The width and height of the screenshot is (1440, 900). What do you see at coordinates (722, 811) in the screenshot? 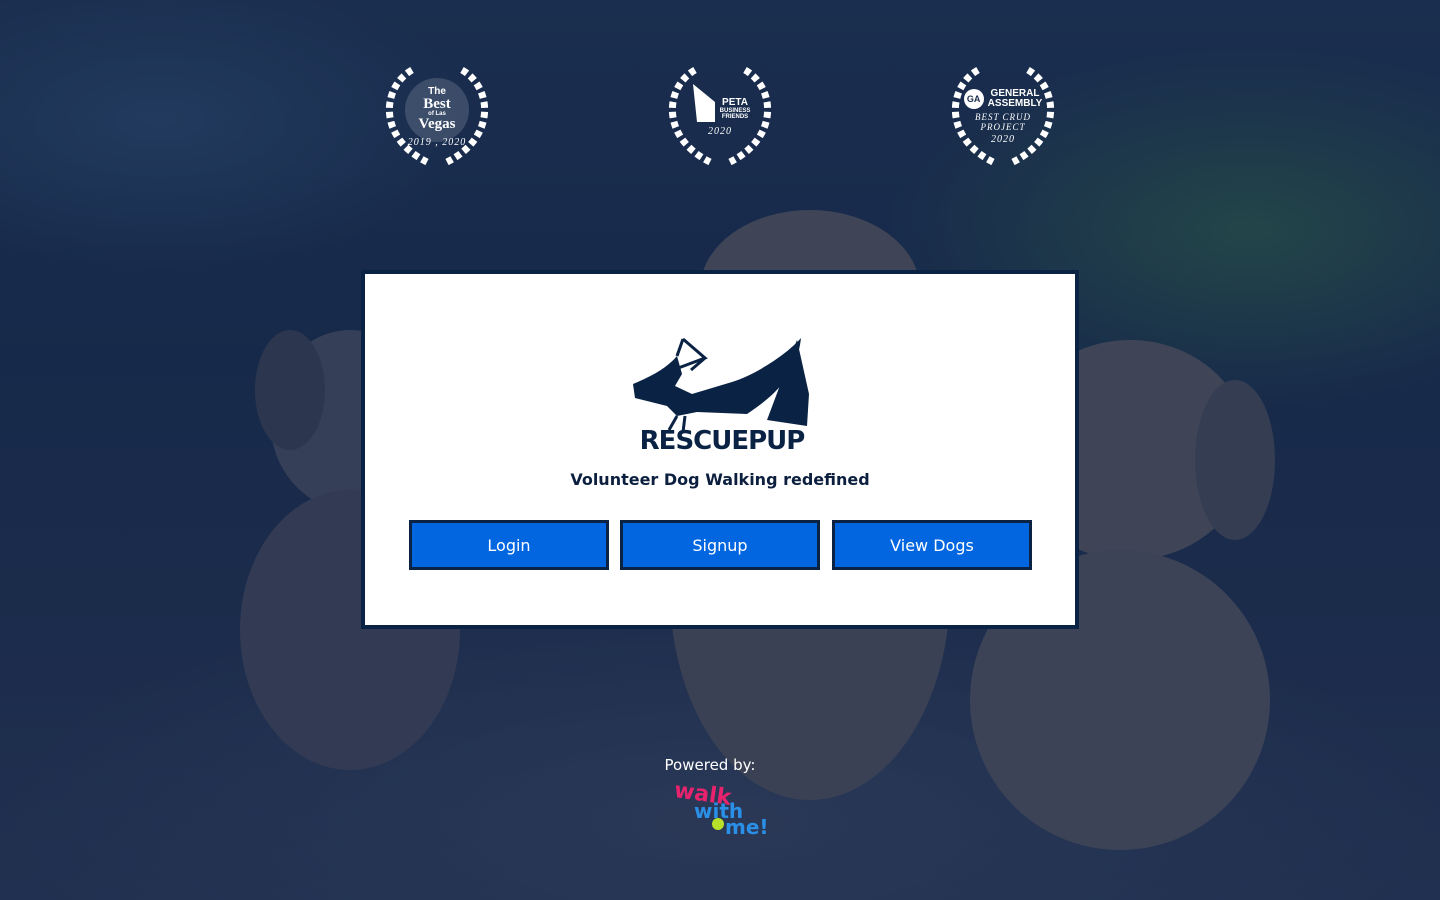
I see `walk-with-me-logo: walk with me!` at bounding box center [722, 811].